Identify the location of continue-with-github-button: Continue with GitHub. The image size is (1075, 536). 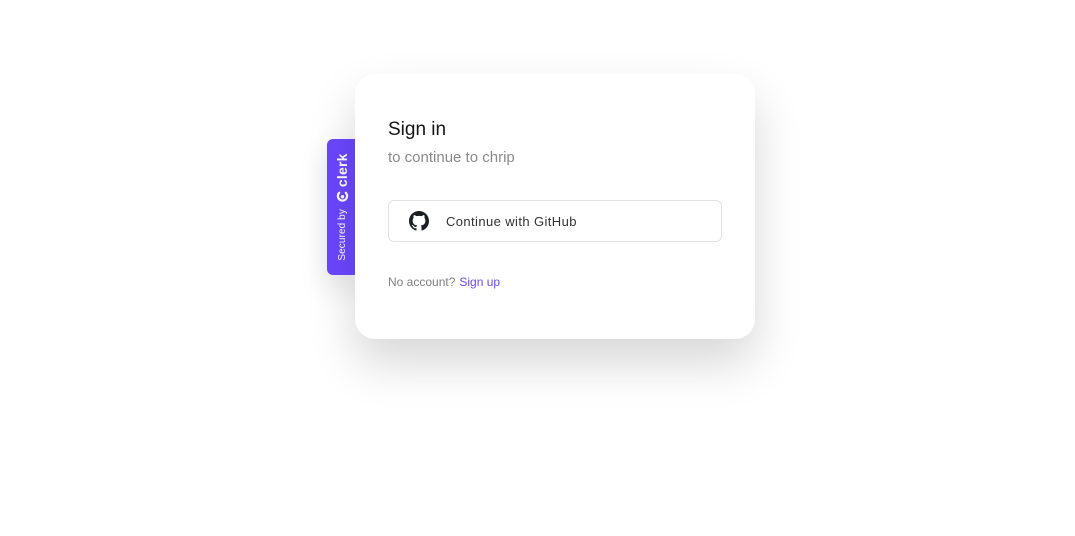
(555, 221).